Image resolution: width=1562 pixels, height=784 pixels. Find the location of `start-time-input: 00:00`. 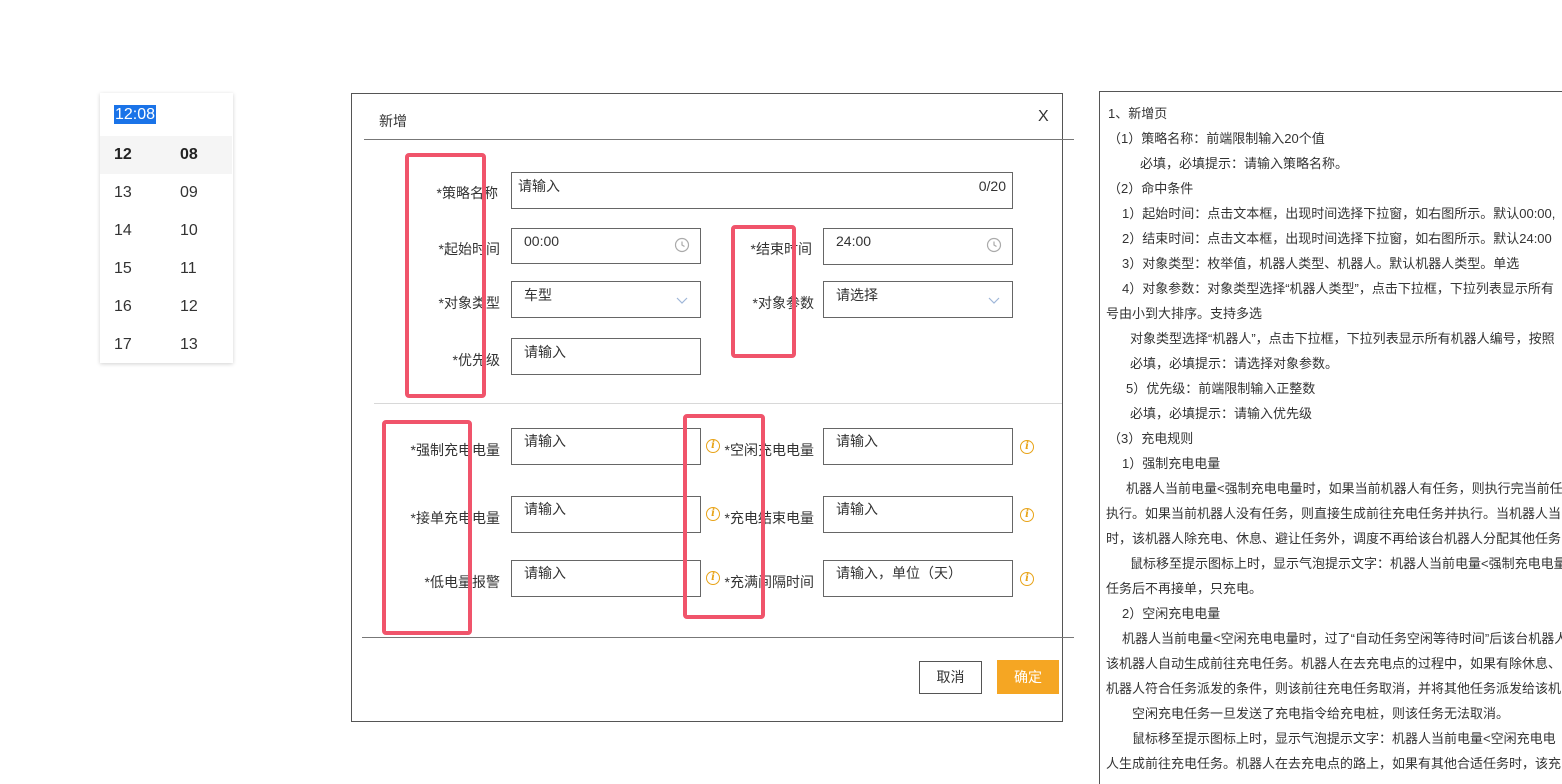

start-time-input: 00:00 is located at coordinates (606, 246).